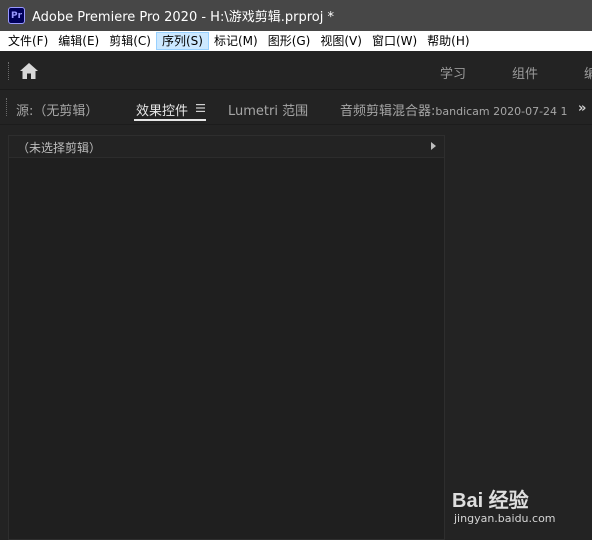  What do you see at coordinates (182, 41) in the screenshot?
I see `menu-sequence: 序列(S)` at bounding box center [182, 41].